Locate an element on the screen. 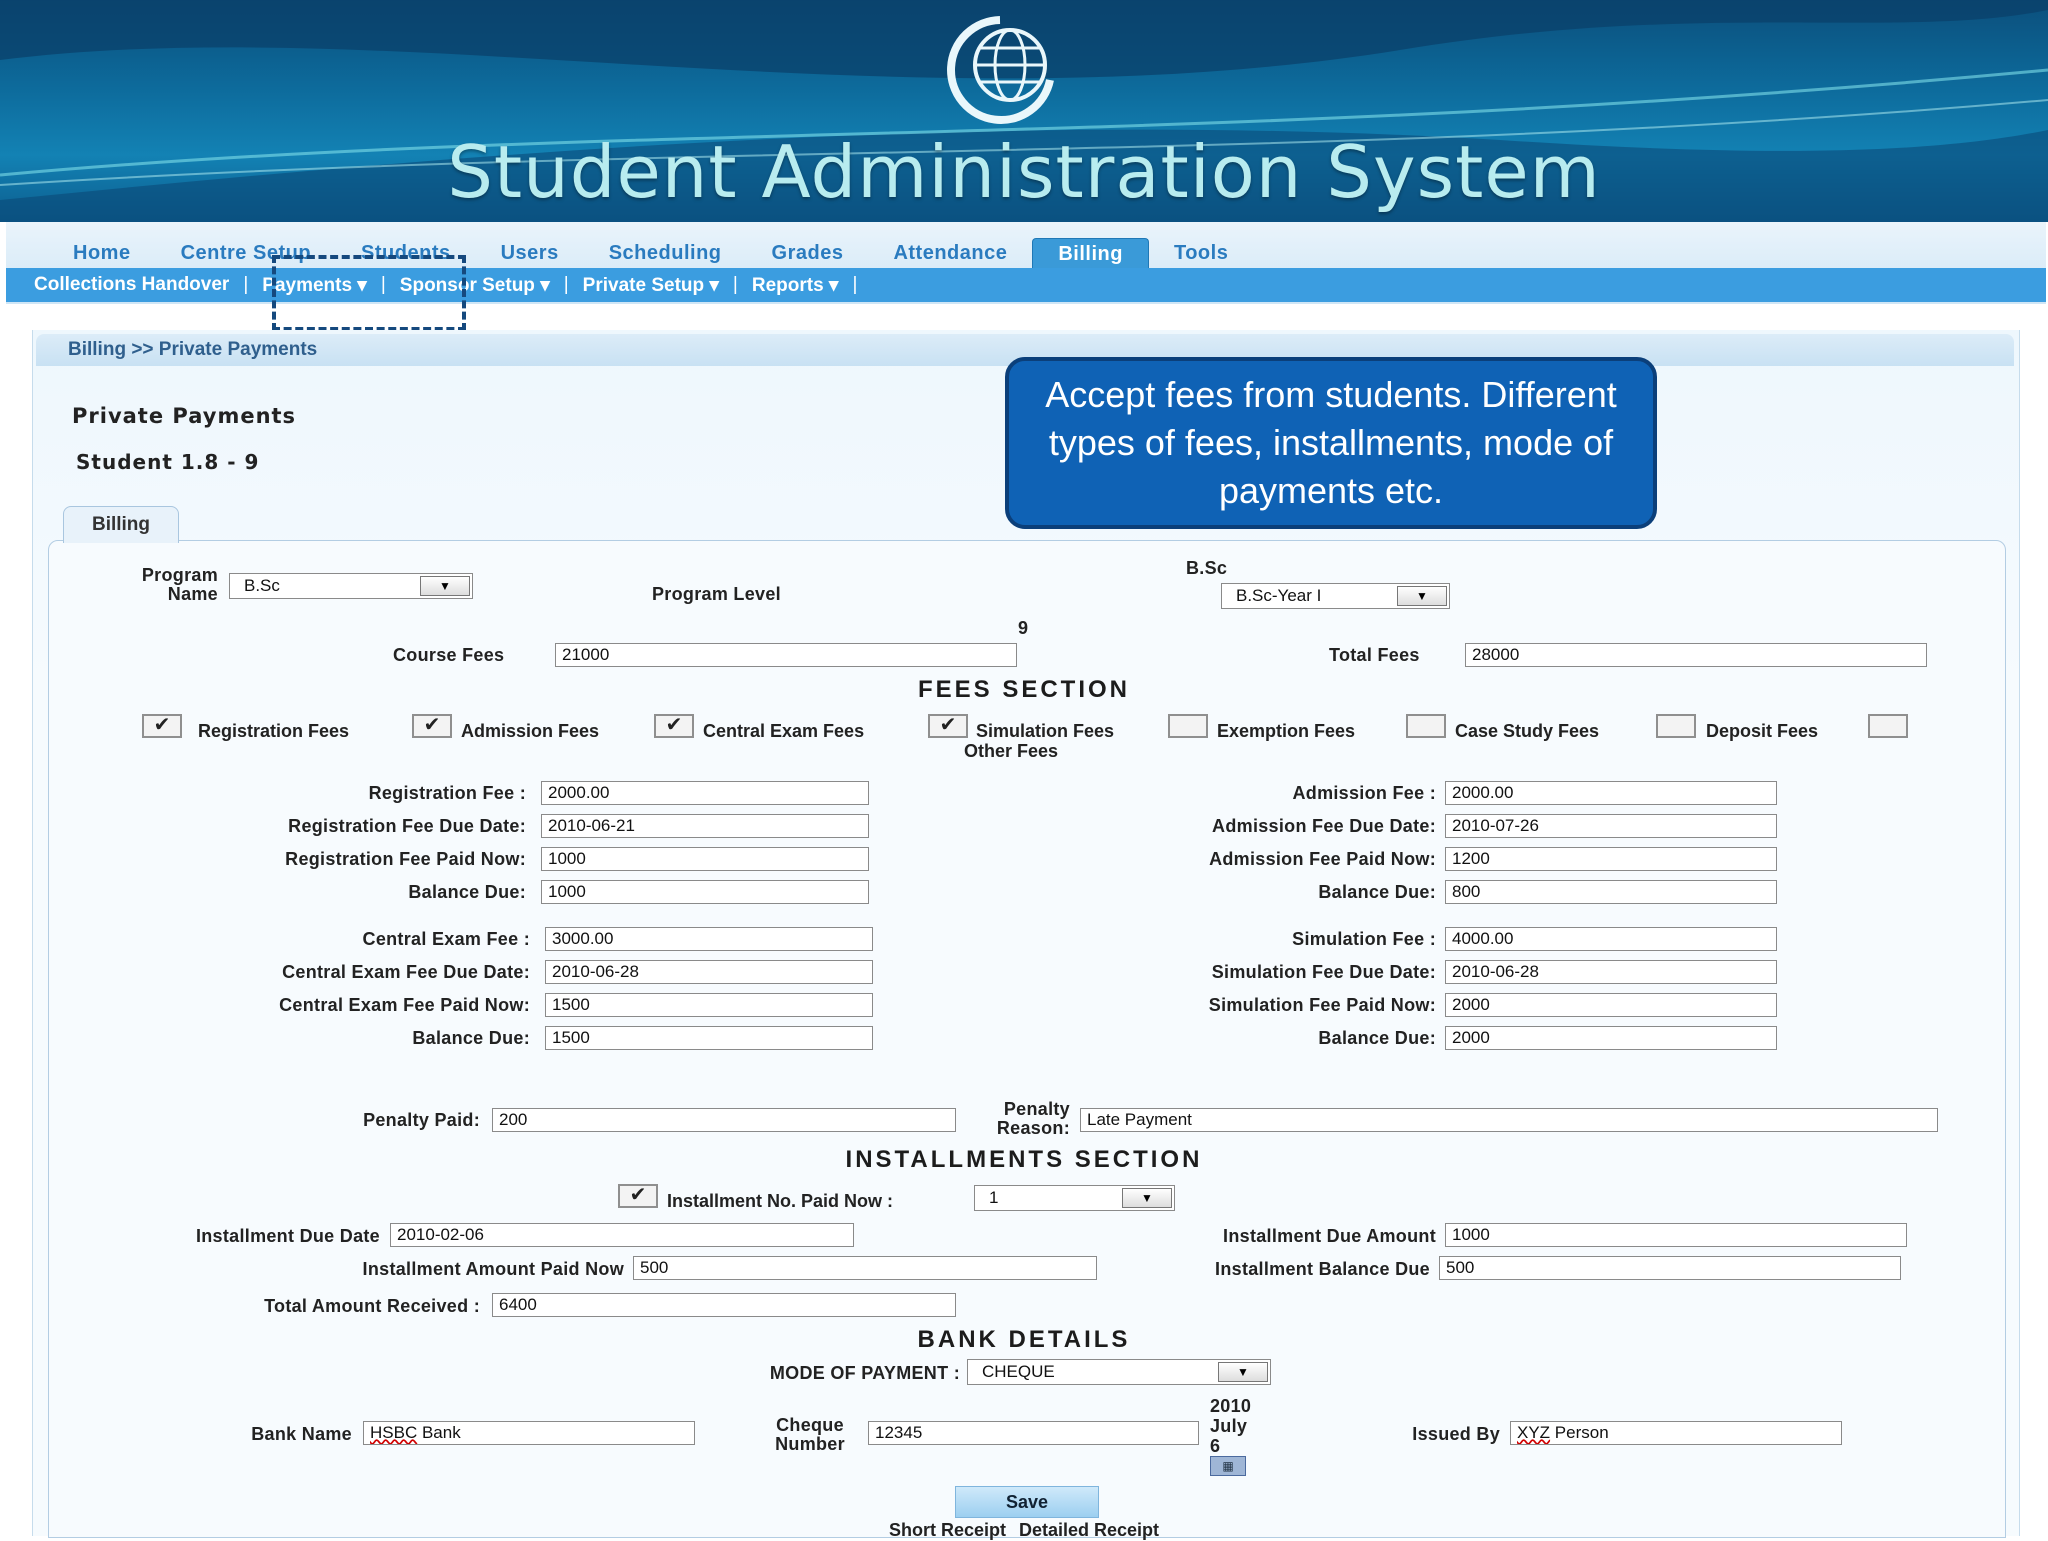  subnav-private-setup-menu: Private Setup ▾ is located at coordinates (651, 285).